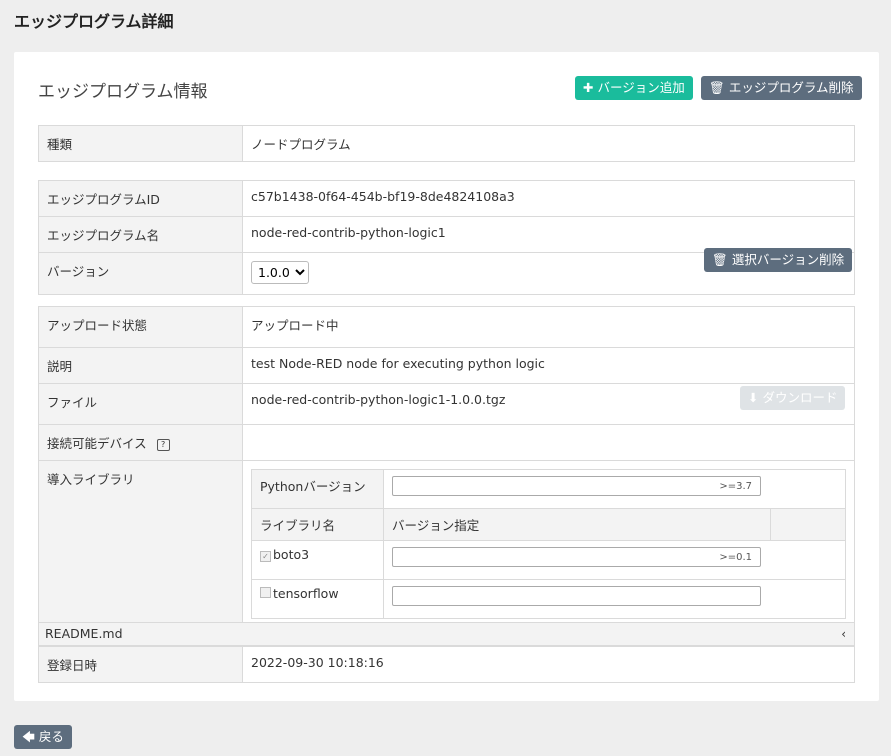 The height and width of the screenshot is (756, 891). I want to click on table-header-row: ライブラリ名 バージョン指定, so click(548, 524).